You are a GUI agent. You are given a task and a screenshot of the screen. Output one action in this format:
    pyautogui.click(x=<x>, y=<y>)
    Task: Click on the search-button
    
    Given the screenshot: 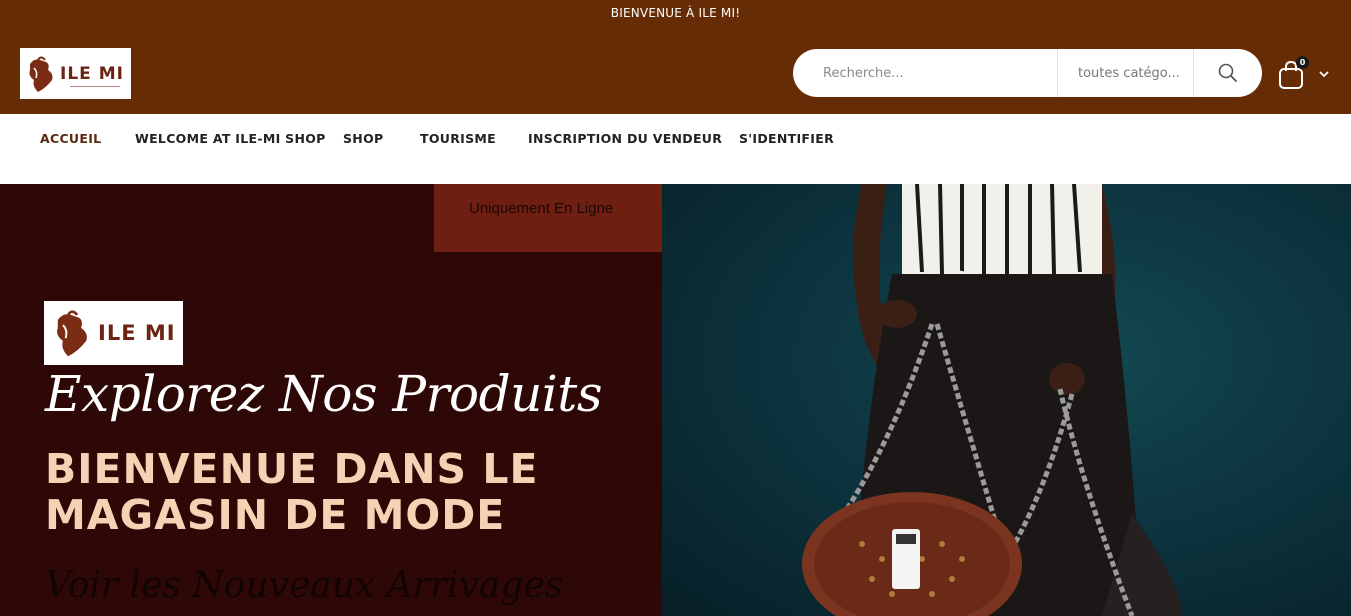 What is the action you would take?
    pyautogui.click(x=1228, y=73)
    